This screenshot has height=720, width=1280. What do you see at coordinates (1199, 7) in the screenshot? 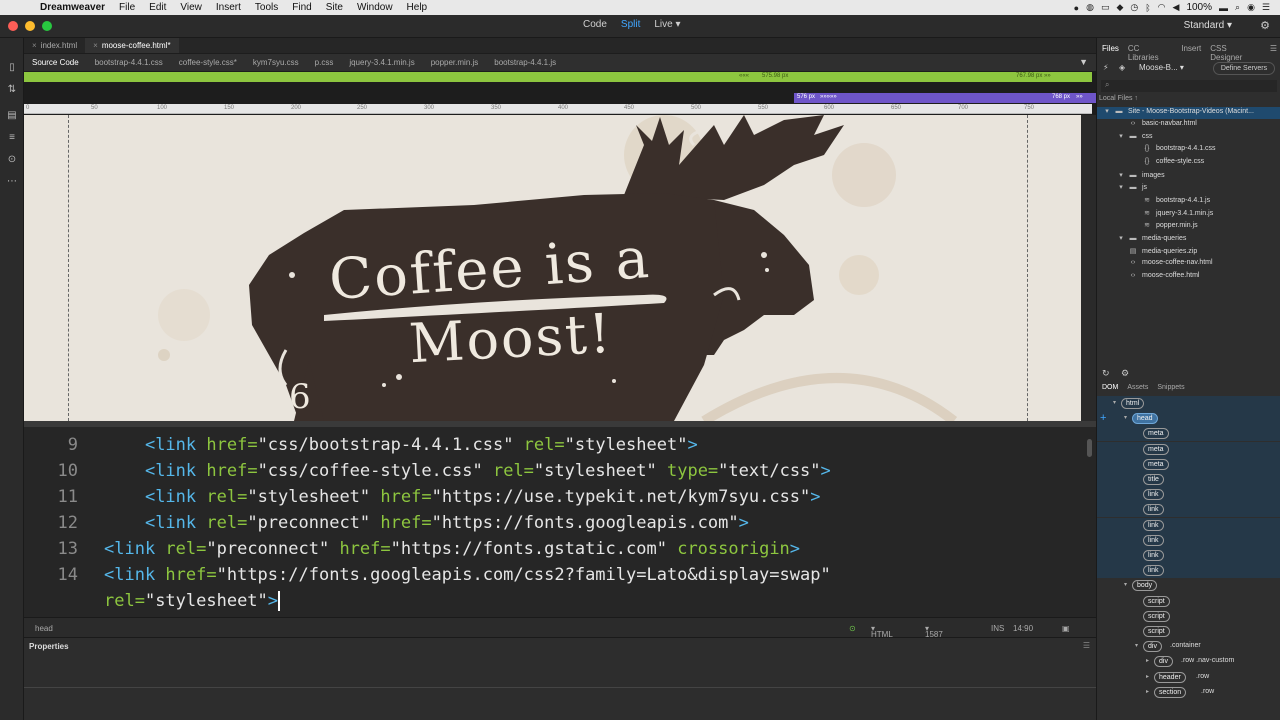
I see `battery-percent: 100%` at bounding box center [1199, 7].